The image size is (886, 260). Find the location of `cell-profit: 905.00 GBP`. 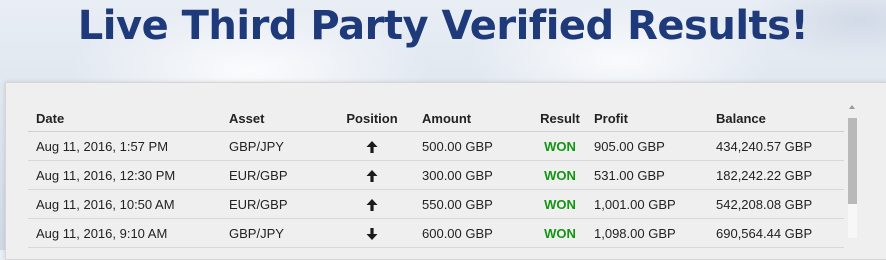

cell-profit: 905.00 GBP is located at coordinates (655, 146).